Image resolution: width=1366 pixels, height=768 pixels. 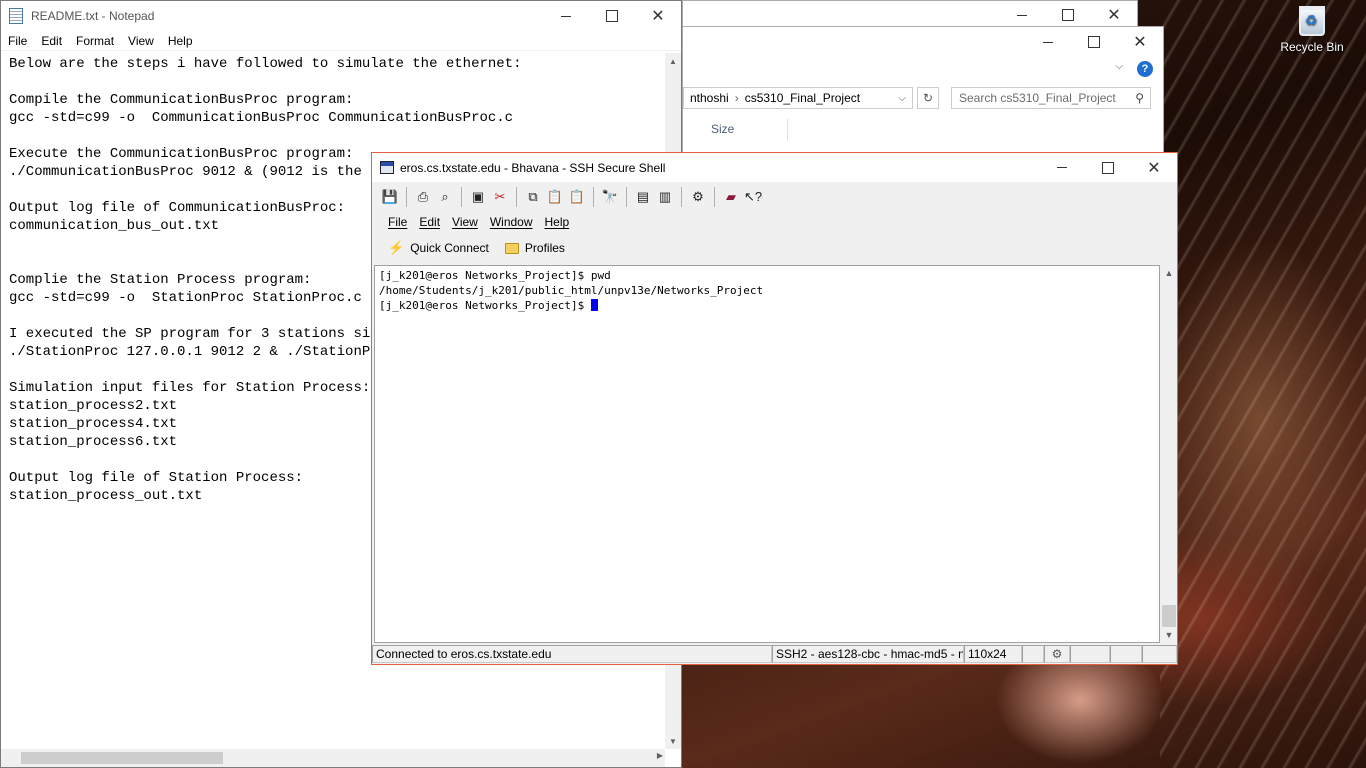 What do you see at coordinates (643, 197) in the screenshot?
I see `new-terminal-icon: ▤` at bounding box center [643, 197].